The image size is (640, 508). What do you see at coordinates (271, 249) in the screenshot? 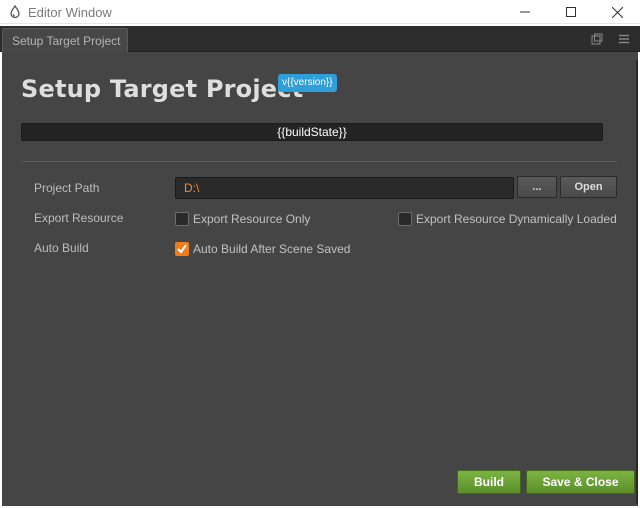
I see `auto-build-option-label: Auto Build After Scene Saved` at bounding box center [271, 249].